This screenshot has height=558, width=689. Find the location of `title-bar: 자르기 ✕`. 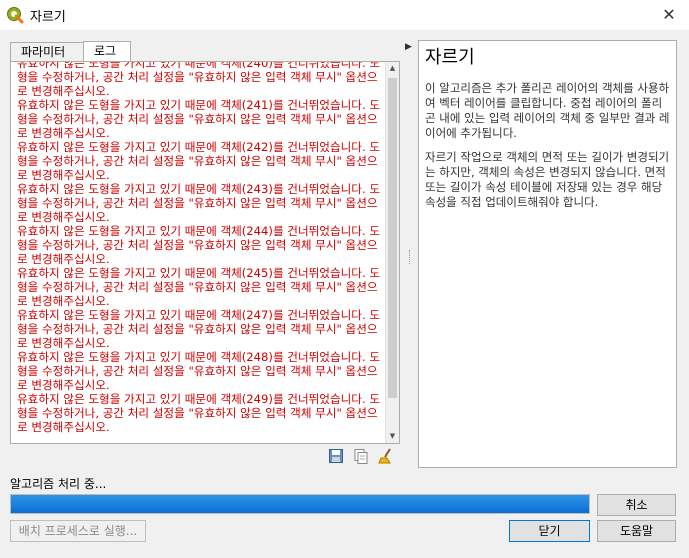

title-bar: 자르기 ✕ is located at coordinates (344, 15).